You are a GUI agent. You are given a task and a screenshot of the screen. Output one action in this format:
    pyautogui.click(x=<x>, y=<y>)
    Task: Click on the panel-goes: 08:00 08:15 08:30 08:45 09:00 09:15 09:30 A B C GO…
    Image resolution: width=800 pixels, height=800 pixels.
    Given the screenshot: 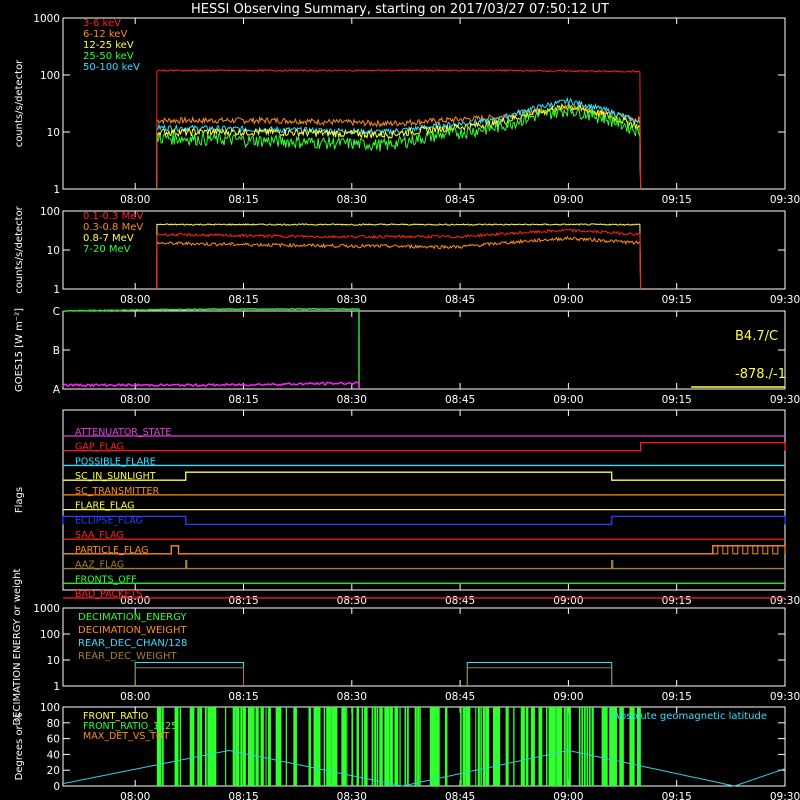 What is the action you would take?
    pyautogui.click(x=407, y=356)
    